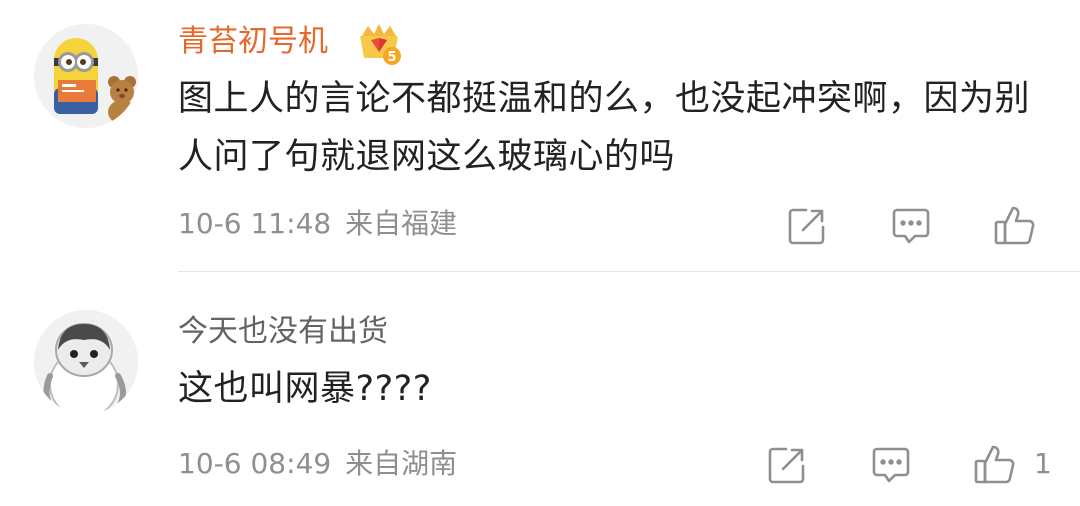  Describe the element at coordinates (283, 332) in the screenshot. I see `username: 今天也没有出货` at that location.